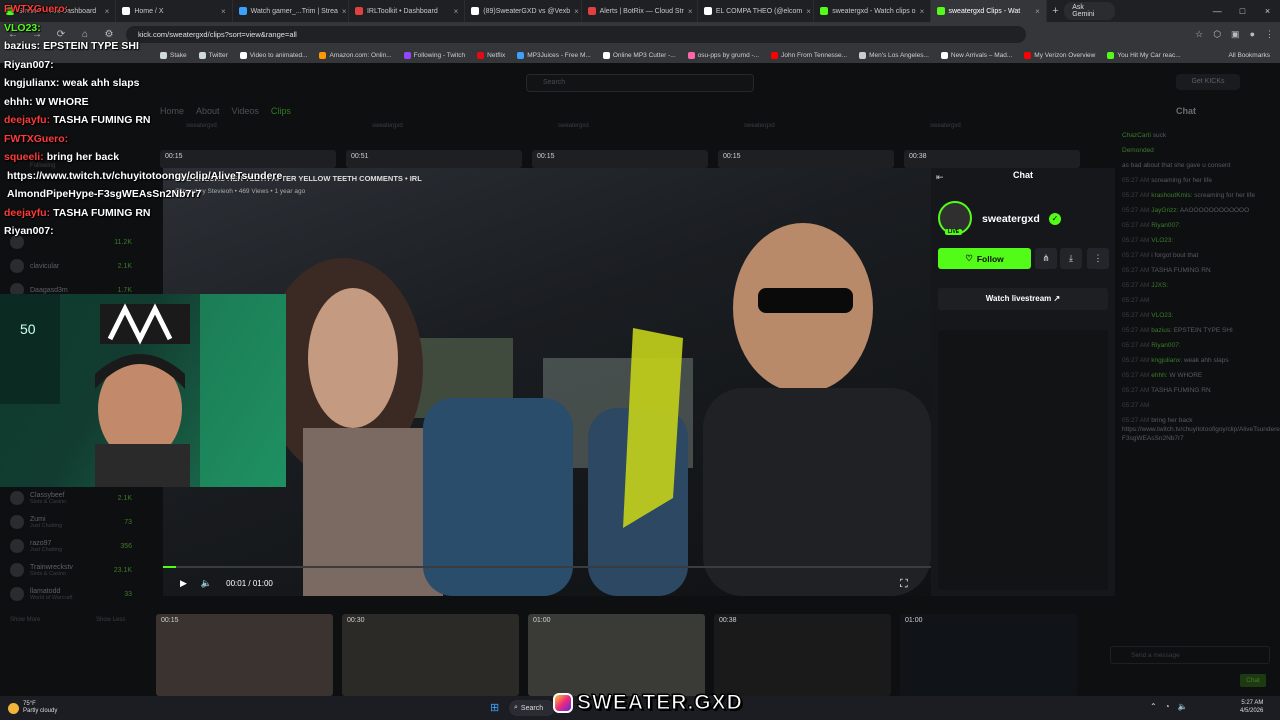  I want to click on sidebar-channel-text: Zumi Just Chatting, so click(46, 522).